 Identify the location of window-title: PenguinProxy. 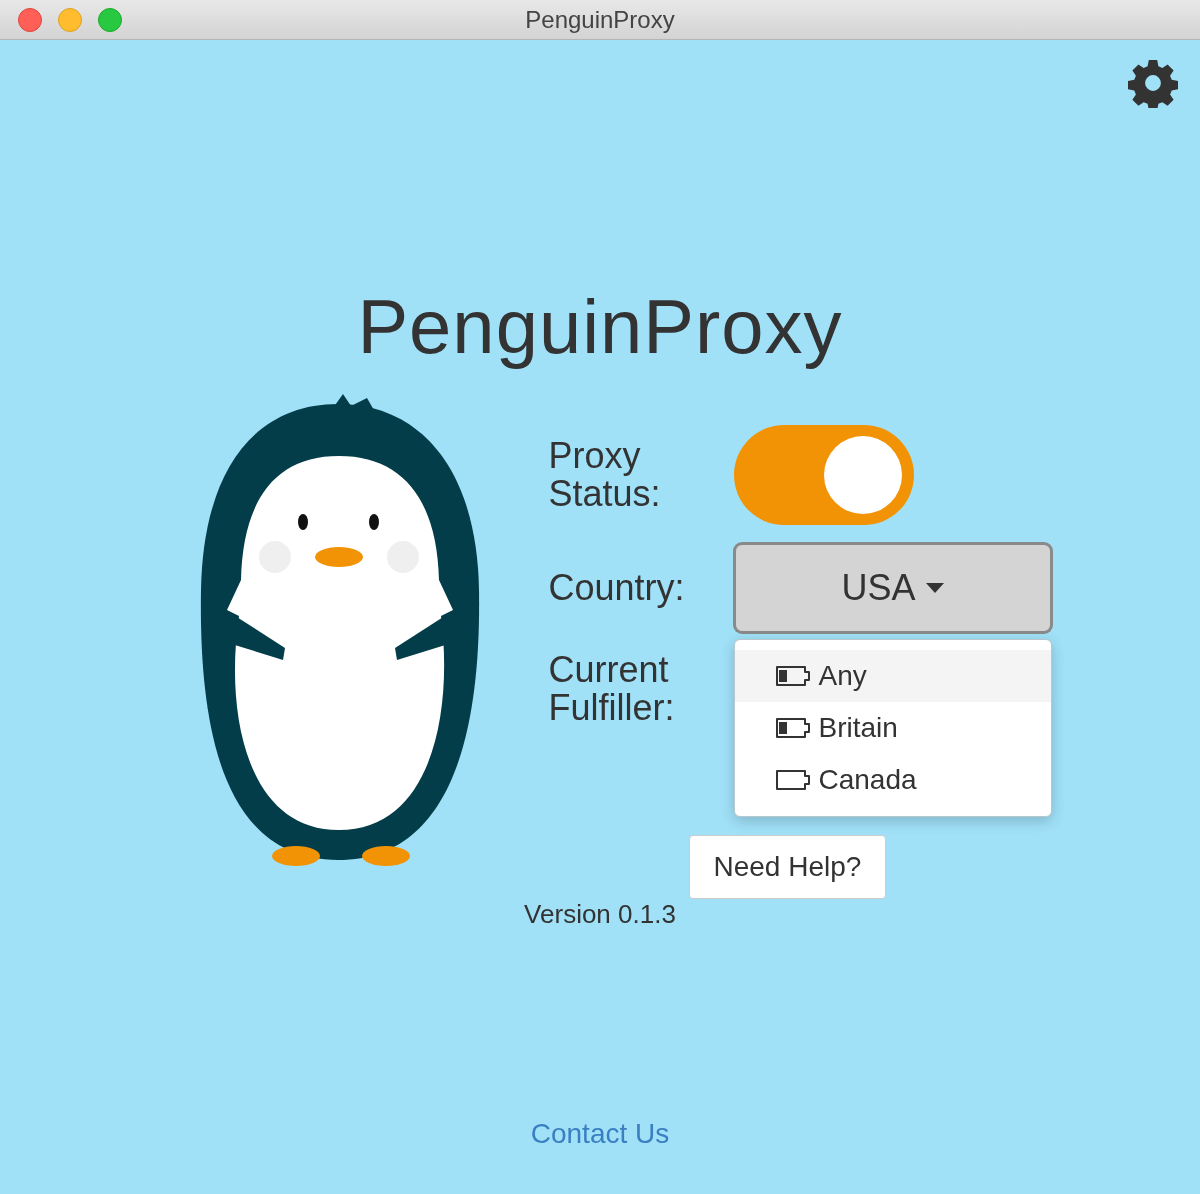
(600, 19).